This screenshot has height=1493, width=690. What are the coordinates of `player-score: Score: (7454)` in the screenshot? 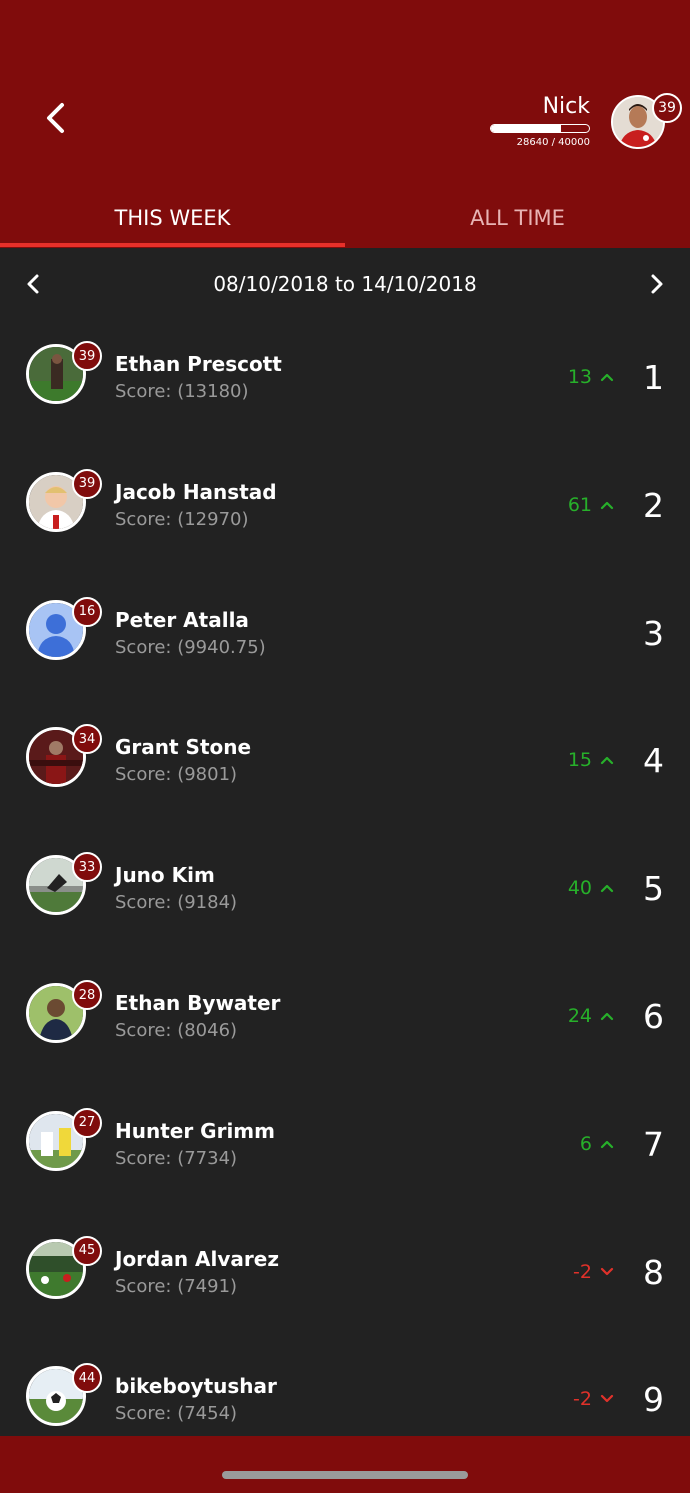 It's located at (176, 1414).